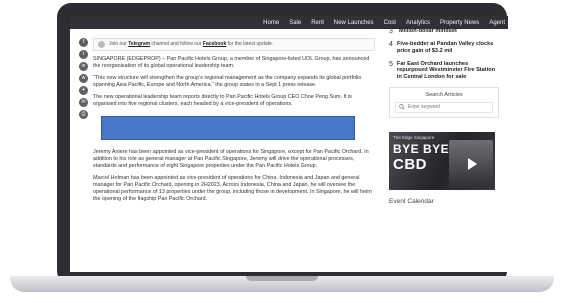 The image size is (564, 303). I want to click on whatsapp-icon: w, so click(83, 78).